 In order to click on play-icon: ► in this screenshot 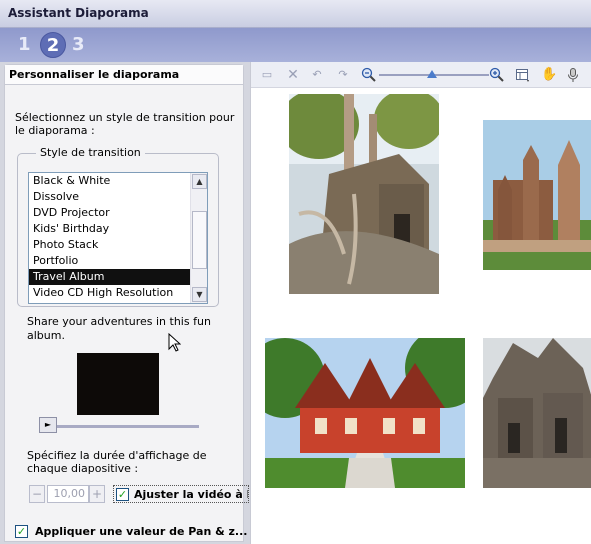, I will do `click(48, 425)`.